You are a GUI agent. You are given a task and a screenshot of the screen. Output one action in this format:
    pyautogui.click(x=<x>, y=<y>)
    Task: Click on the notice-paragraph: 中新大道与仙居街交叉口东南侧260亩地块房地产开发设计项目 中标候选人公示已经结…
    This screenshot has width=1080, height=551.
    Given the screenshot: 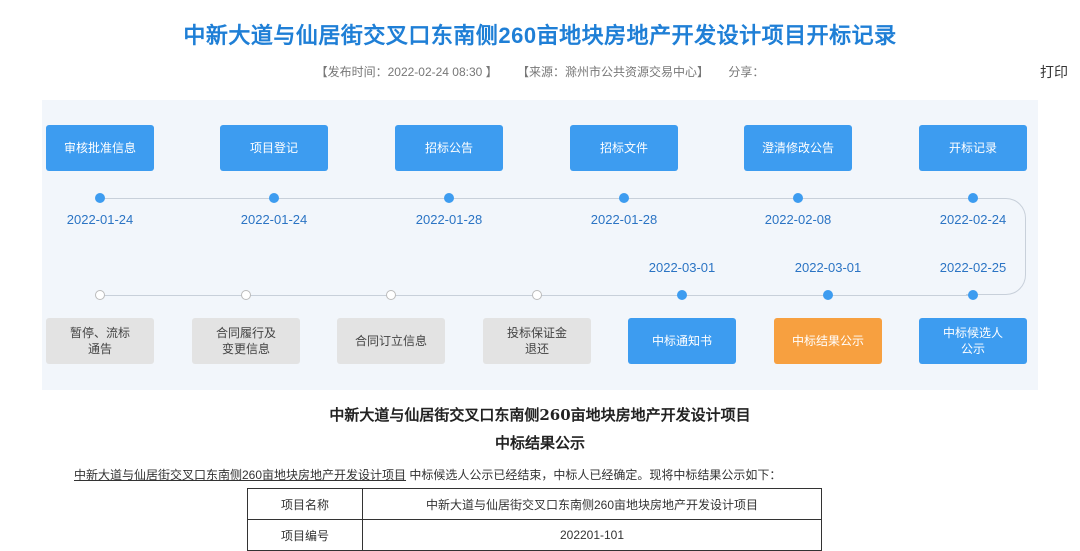 What is the action you would take?
    pyautogui.click(x=412, y=474)
    